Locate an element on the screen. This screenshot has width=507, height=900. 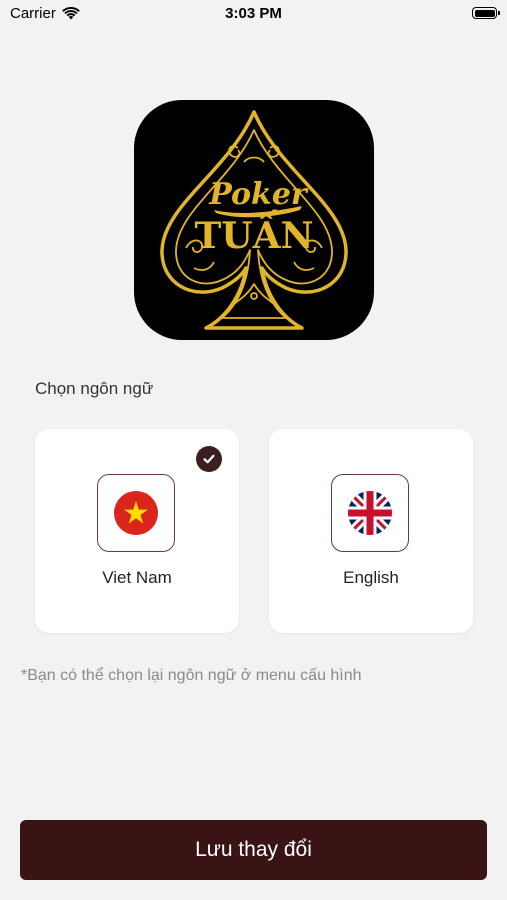
status-time: 3:03 PM is located at coordinates (253, 13).